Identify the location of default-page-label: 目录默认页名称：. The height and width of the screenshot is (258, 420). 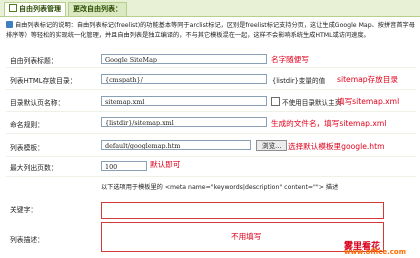
(37, 103).